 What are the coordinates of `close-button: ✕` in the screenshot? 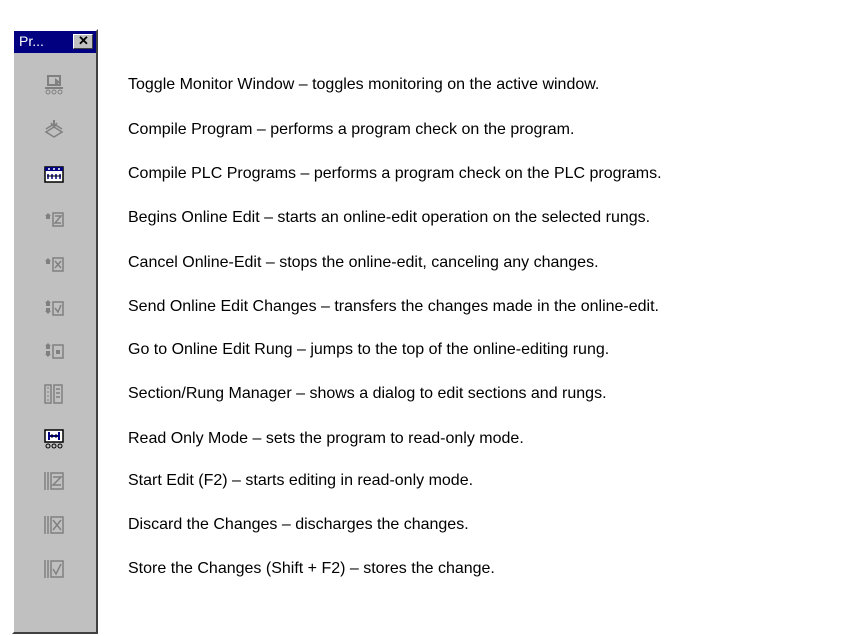 It's located at (83, 41).